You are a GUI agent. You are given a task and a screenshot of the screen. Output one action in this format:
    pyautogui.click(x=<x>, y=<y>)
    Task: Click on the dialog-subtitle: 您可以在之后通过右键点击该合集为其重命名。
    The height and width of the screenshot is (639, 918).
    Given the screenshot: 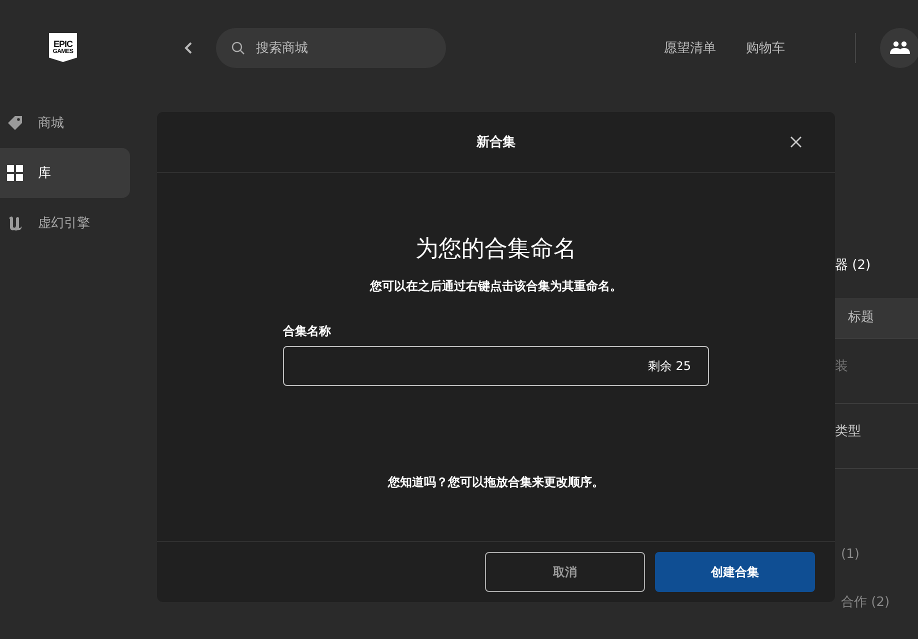 What is the action you would take?
    pyautogui.click(x=496, y=286)
    